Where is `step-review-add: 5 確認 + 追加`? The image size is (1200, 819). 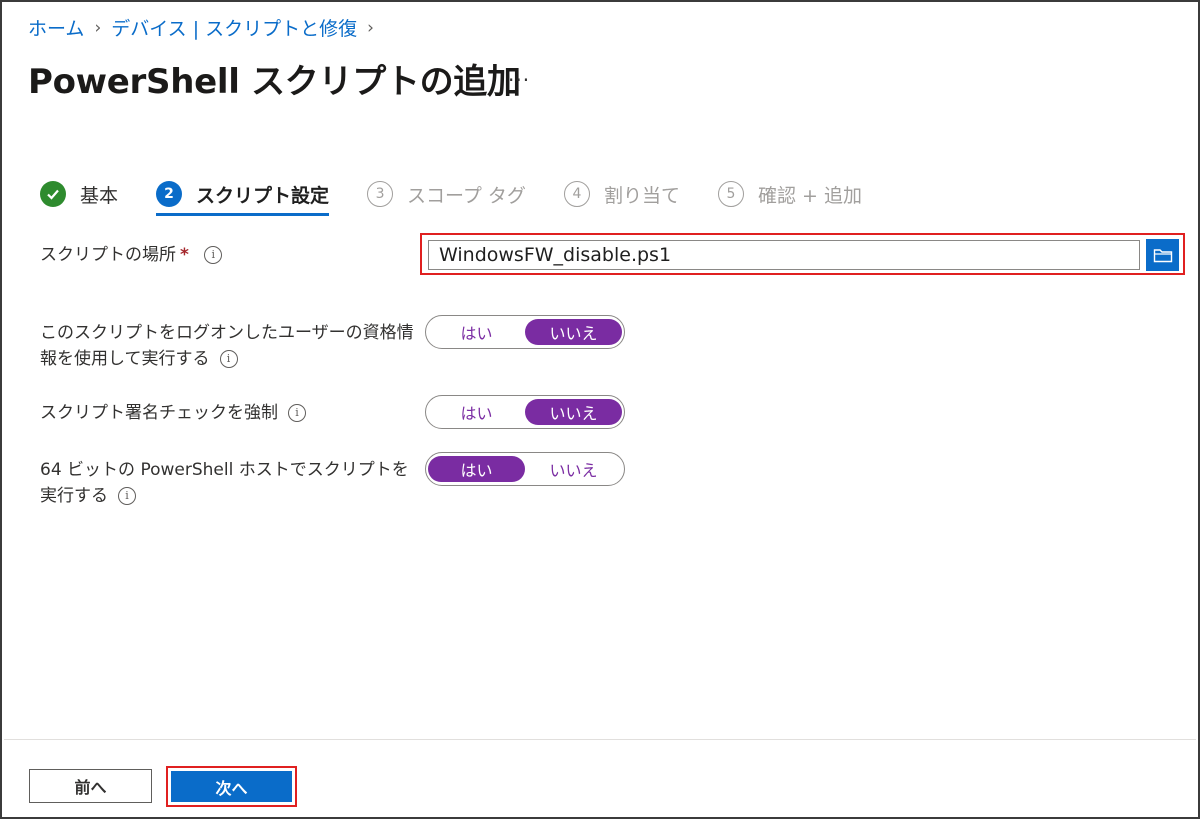 step-review-add: 5 確認 + 追加 is located at coordinates (789, 194).